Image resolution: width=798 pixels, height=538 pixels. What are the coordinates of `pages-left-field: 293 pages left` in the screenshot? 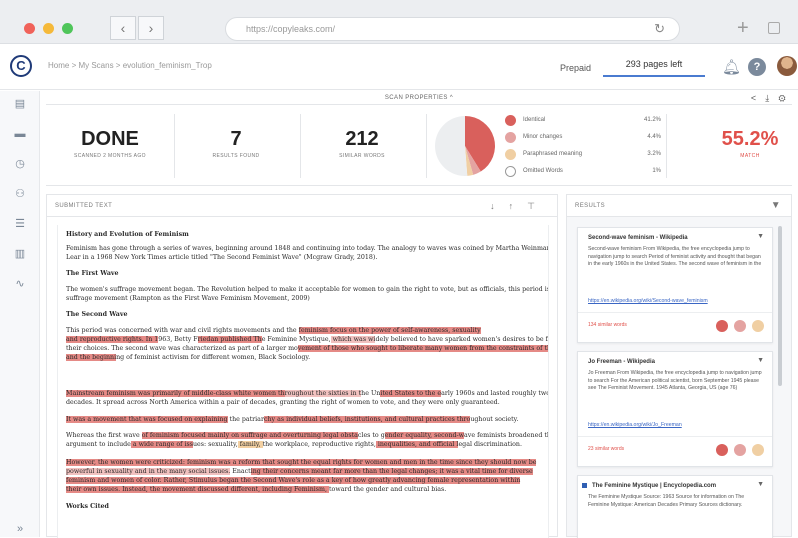 It's located at (654, 66).